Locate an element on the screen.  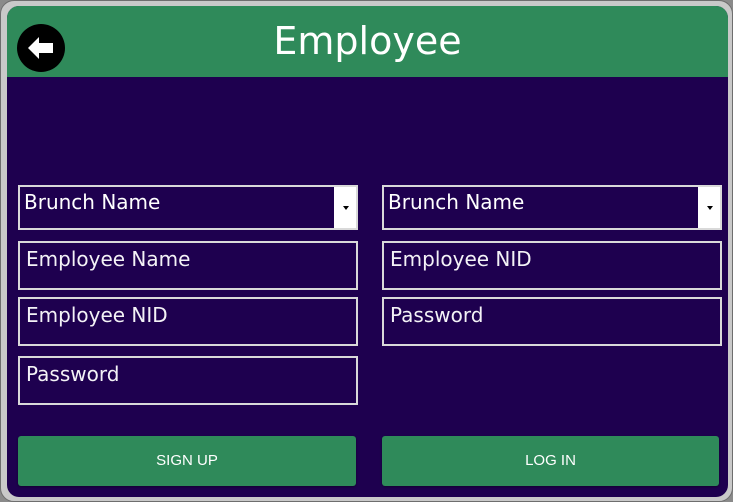
header-bar: Employee is located at coordinates (367, 41).